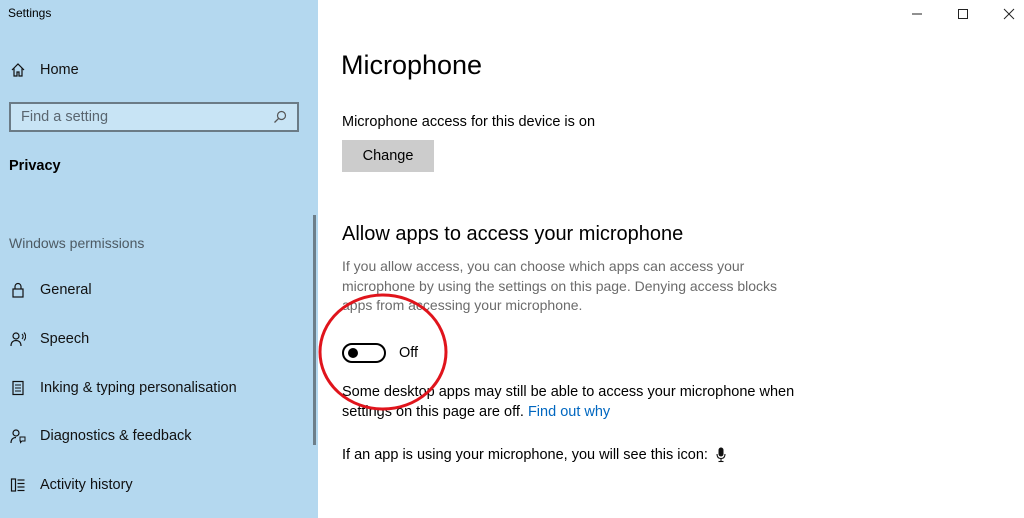 The height and width of the screenshot is (518, 1024). I want to click on search-input, so click(140, 117).